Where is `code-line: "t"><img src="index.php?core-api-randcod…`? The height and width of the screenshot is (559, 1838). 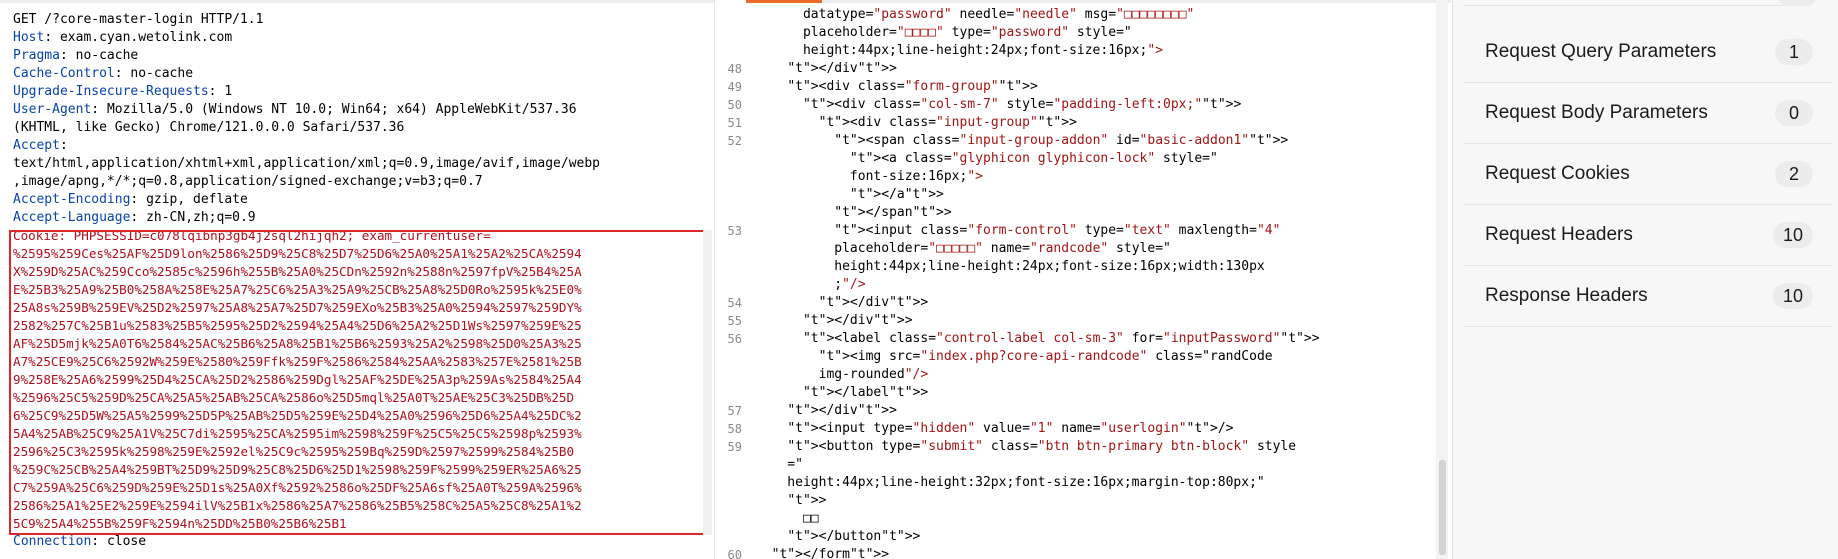
code-line: "t"><img src="index.php?core-api-randcod… is located at coordinates (1076, 357).